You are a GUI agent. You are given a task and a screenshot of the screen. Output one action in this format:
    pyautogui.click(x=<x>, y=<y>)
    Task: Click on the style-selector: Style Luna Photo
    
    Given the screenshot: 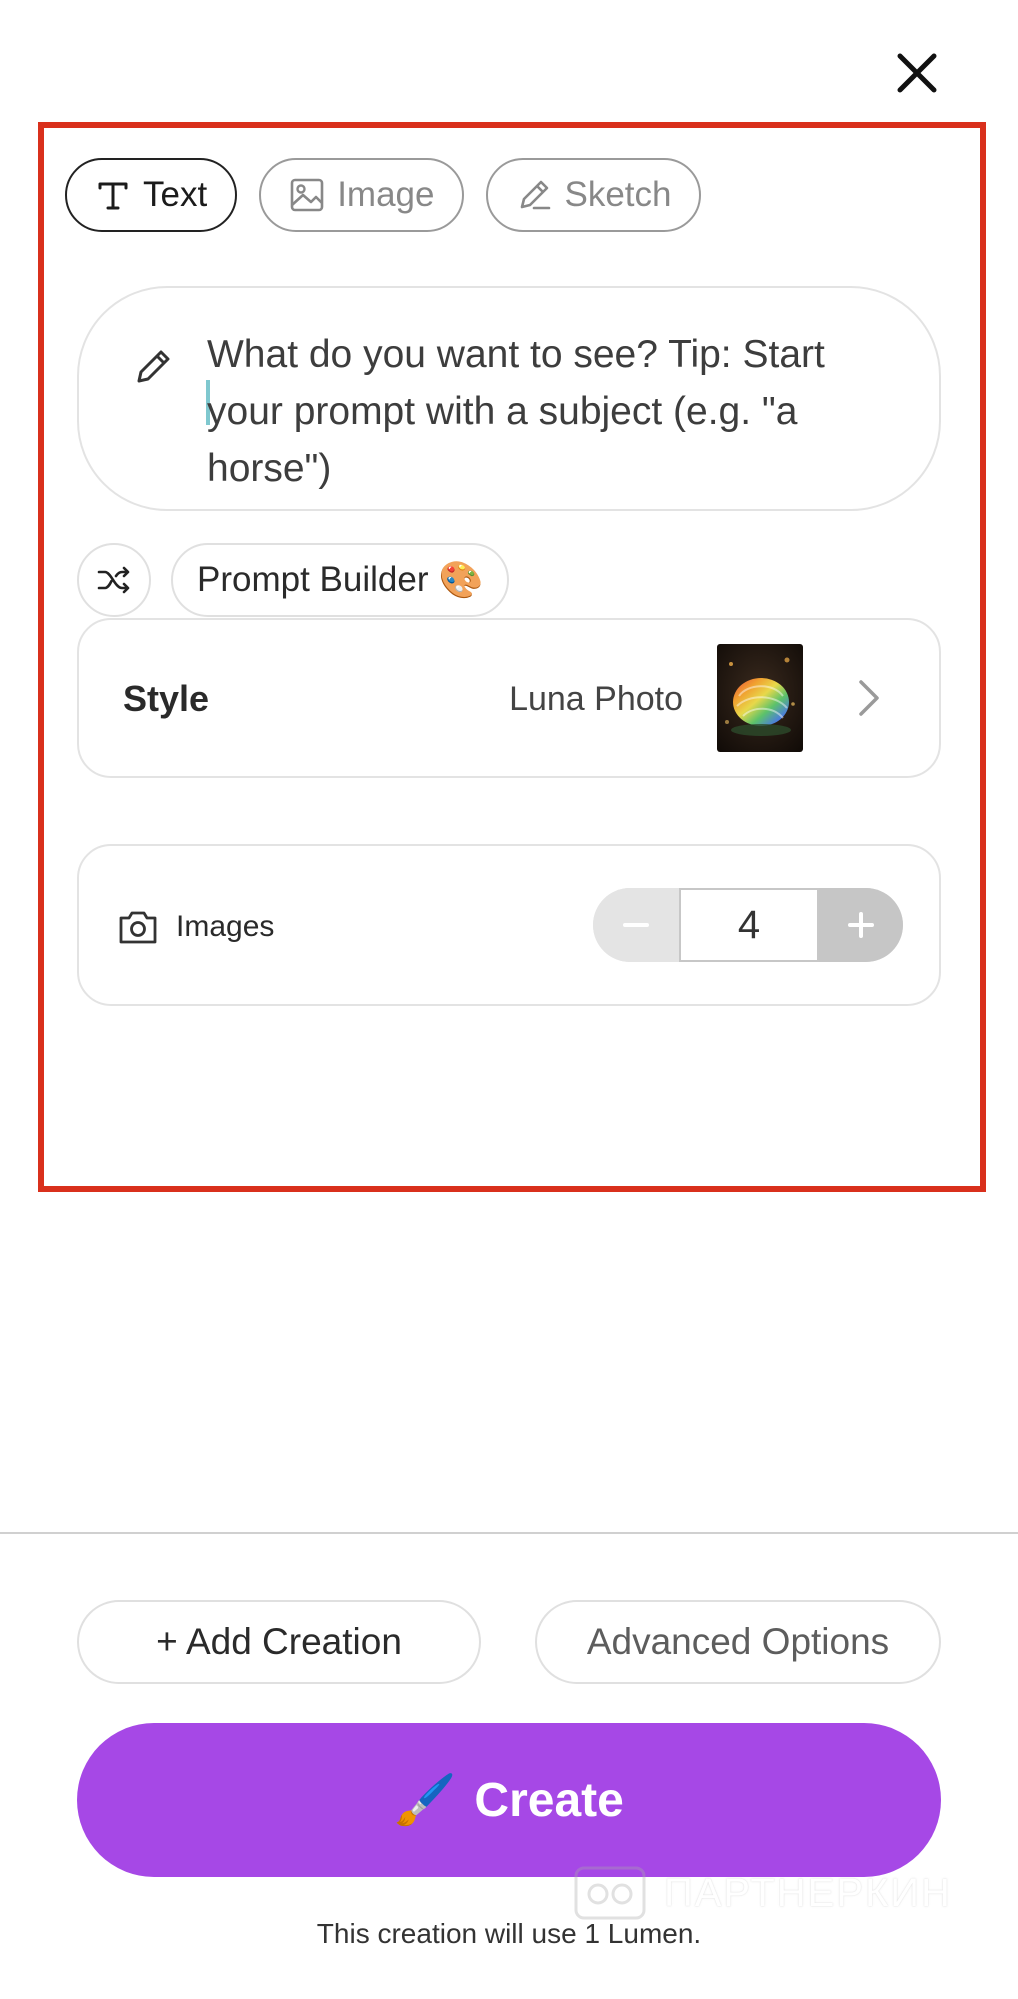 What is the action you would take?
    pyautogui.click(x=509, y=698)
    